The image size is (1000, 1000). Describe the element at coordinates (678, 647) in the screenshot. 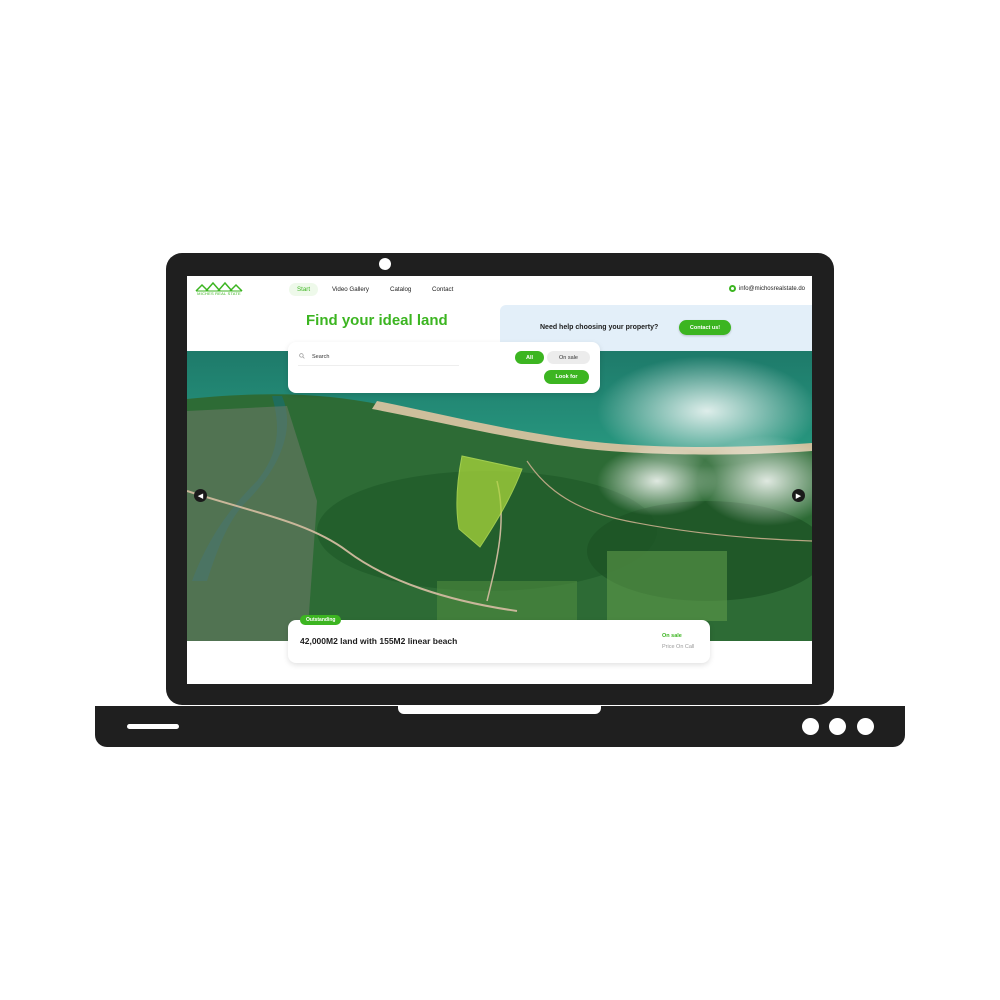

I see `listing-price: Price On Call` at that location.